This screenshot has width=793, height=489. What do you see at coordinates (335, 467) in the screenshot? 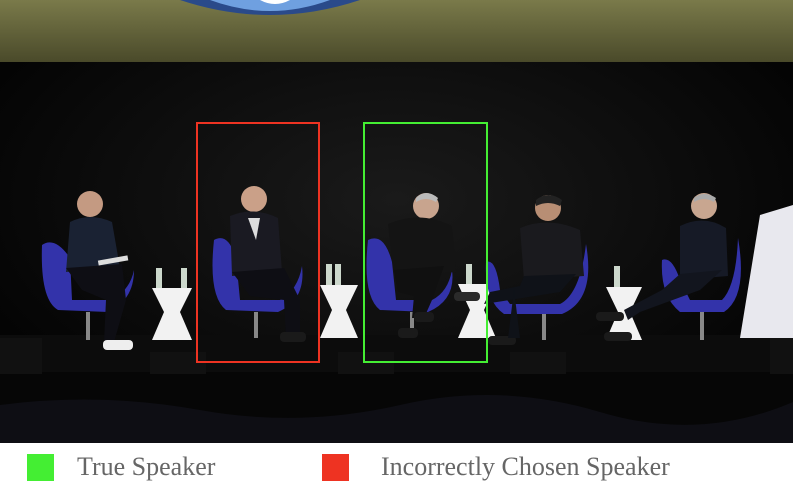
I see `incorrect-speaker-swatch` at bounding box center [335, 467].